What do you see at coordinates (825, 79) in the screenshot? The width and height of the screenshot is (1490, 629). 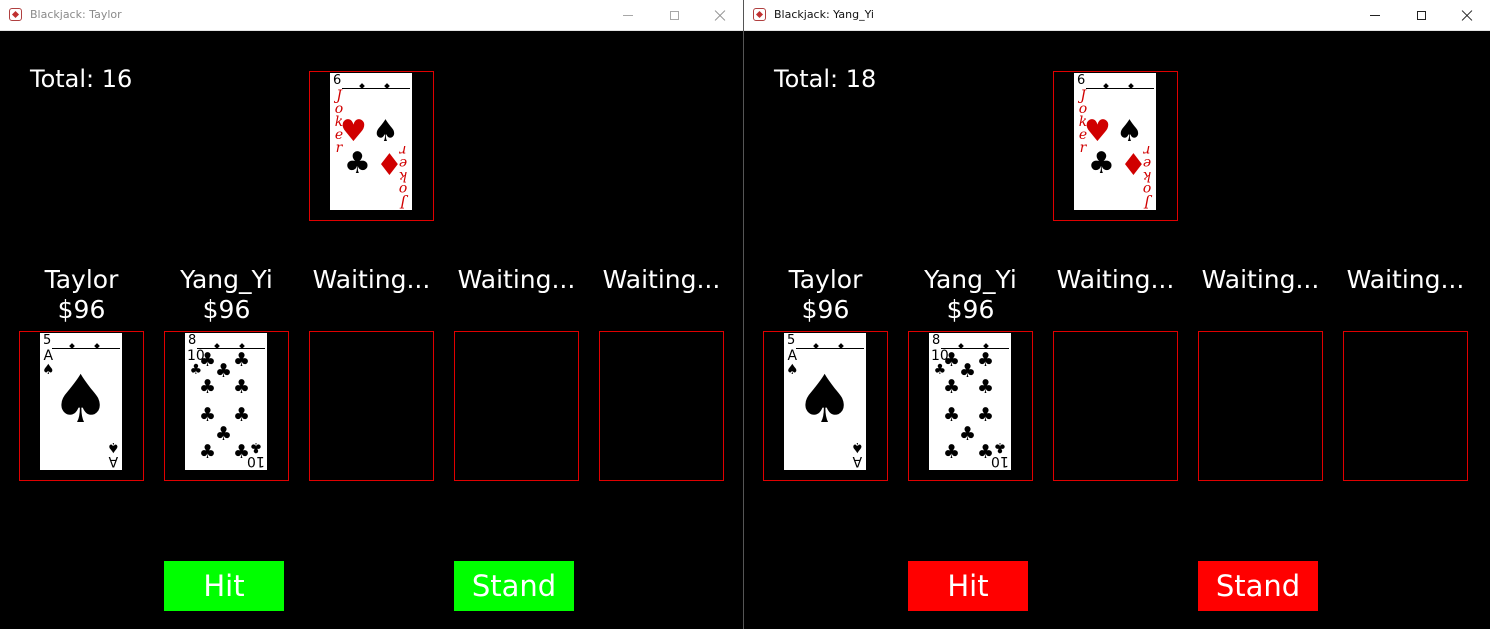 I see `hand-total: Total: 18` at bounding box center [825, 79].